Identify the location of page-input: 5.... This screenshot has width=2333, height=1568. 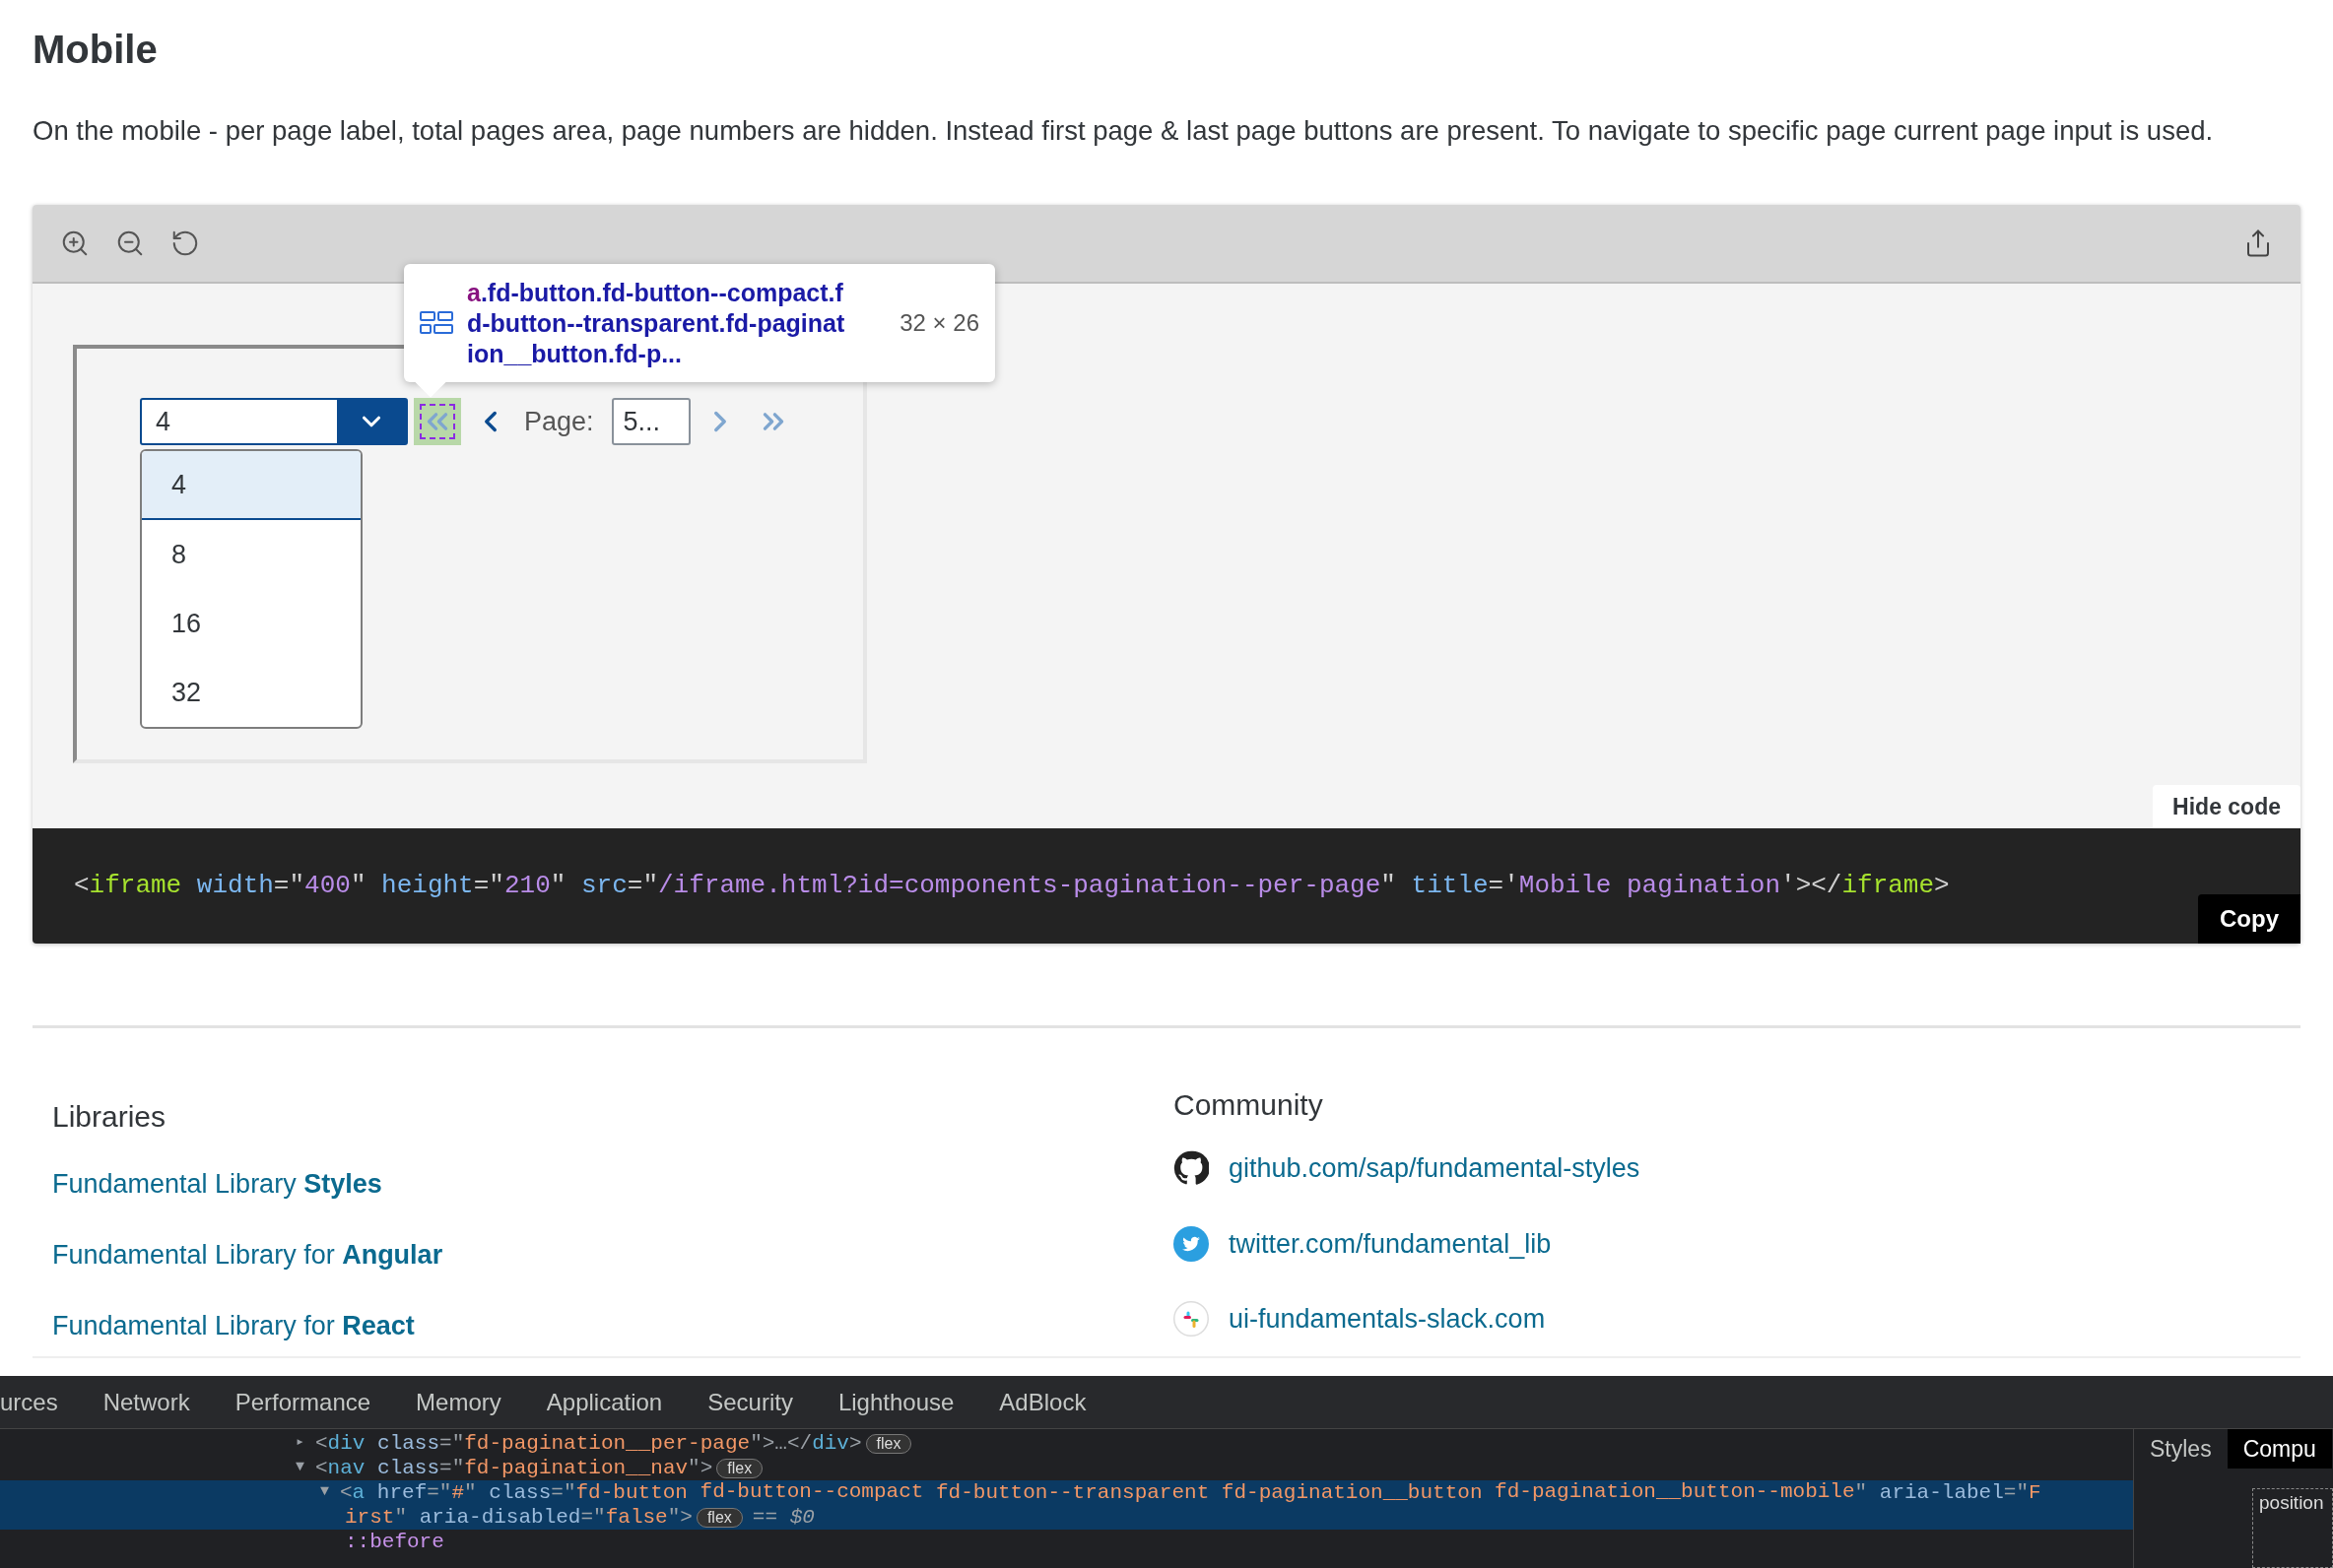
(651, 422).